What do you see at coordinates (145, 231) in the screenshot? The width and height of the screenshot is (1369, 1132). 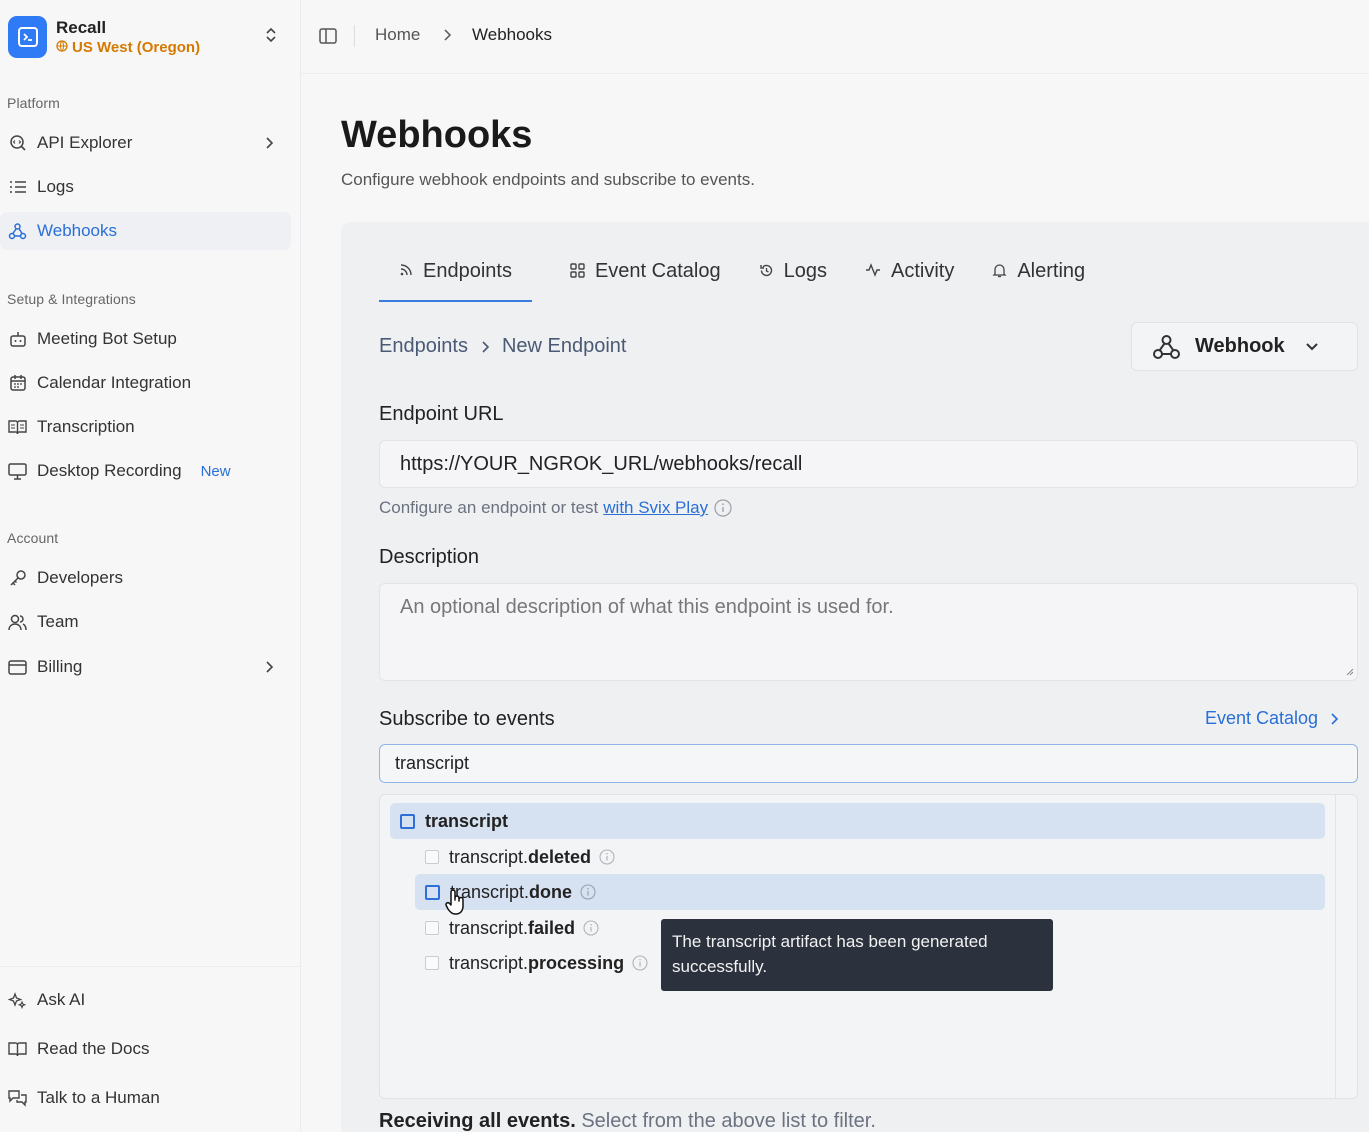 I see `sidebar-item-webhooks: Webhooks` at bounding box center [145, 231].